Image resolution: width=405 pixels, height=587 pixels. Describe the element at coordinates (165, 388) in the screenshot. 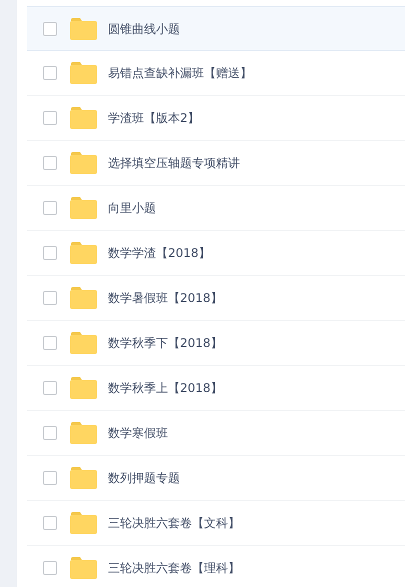

I see `folder-name: 数学秋季上【2018】` at that location.